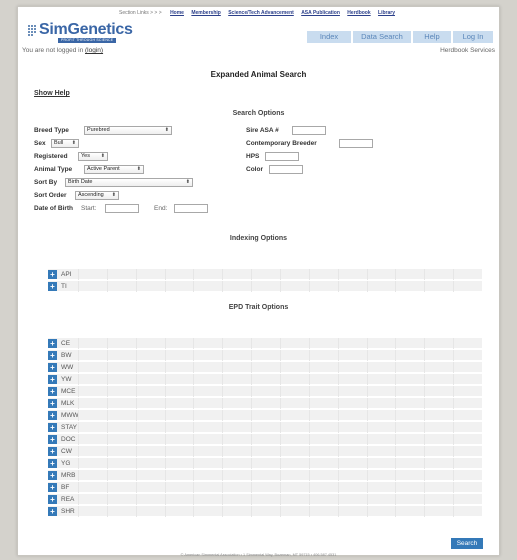 This screenshot has height=560, width=517. Describe the element at coordinates (329, 37) in the screenshot. I see `tab-index: Index` at that location.